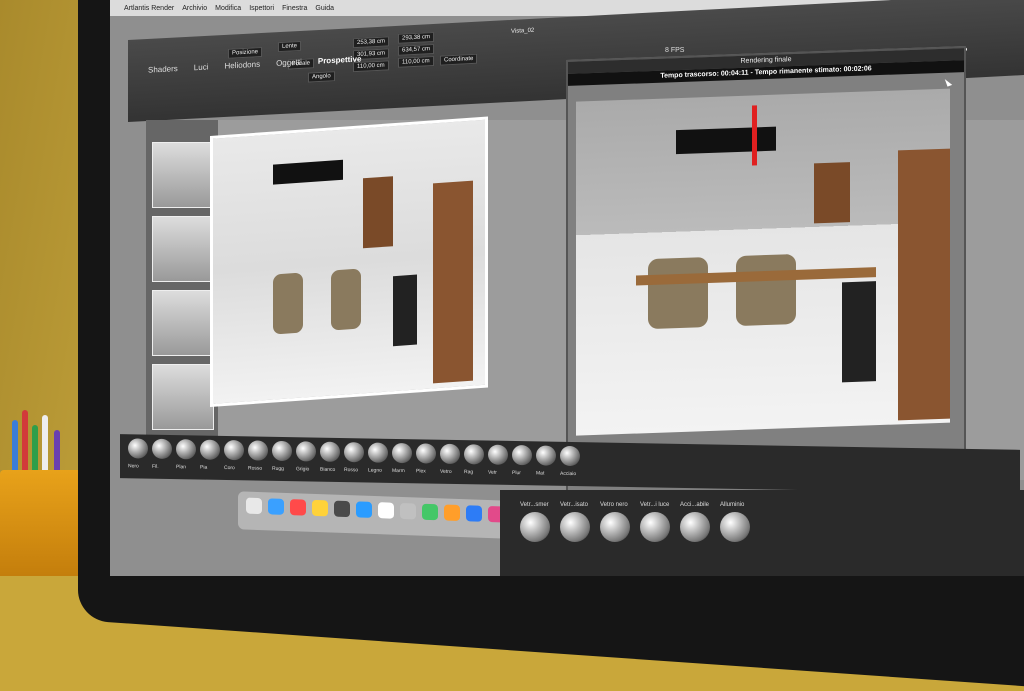 This screenshot has width=1024, height=691. I want to click on field-angle: Angolo, so click(321, 77).